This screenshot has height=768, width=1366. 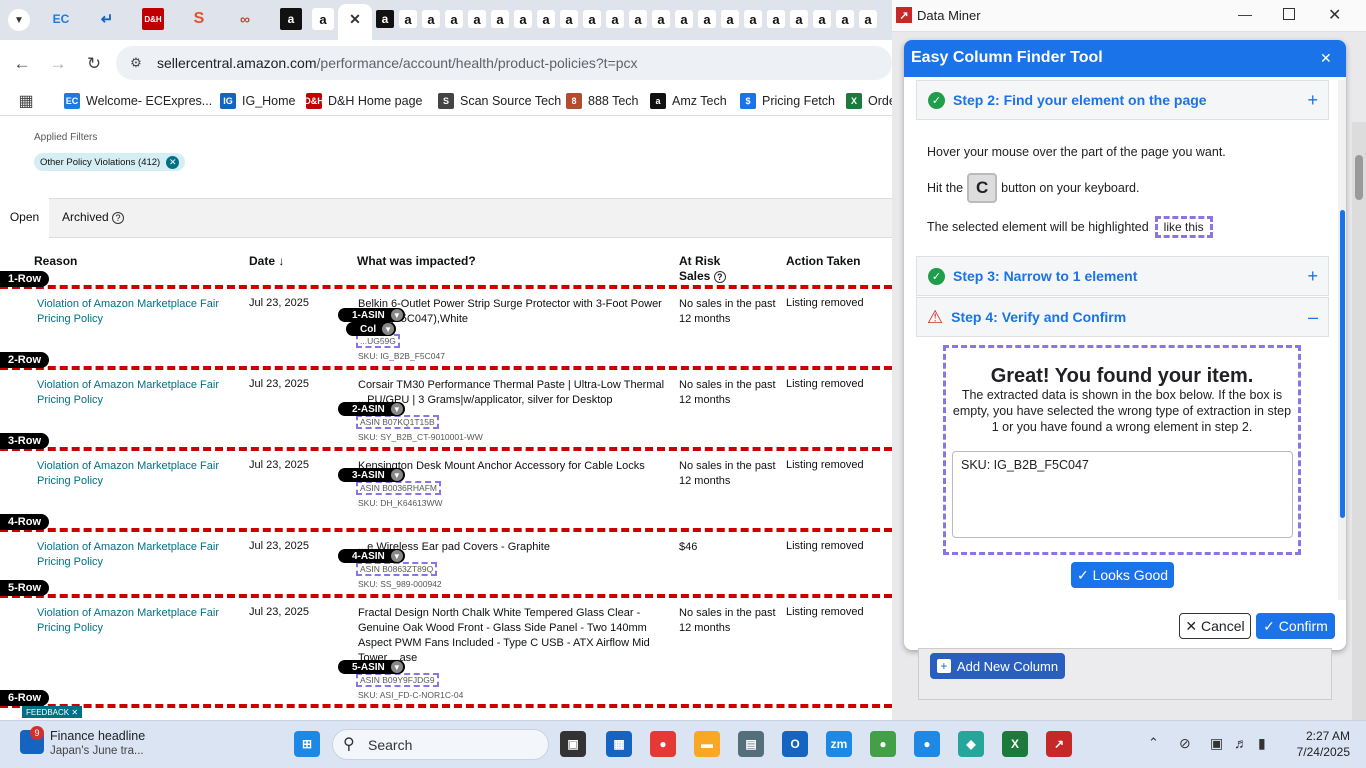 I want to click on asin-link: ASIN B09Y9FJDG9, so click(x=397, y=680).